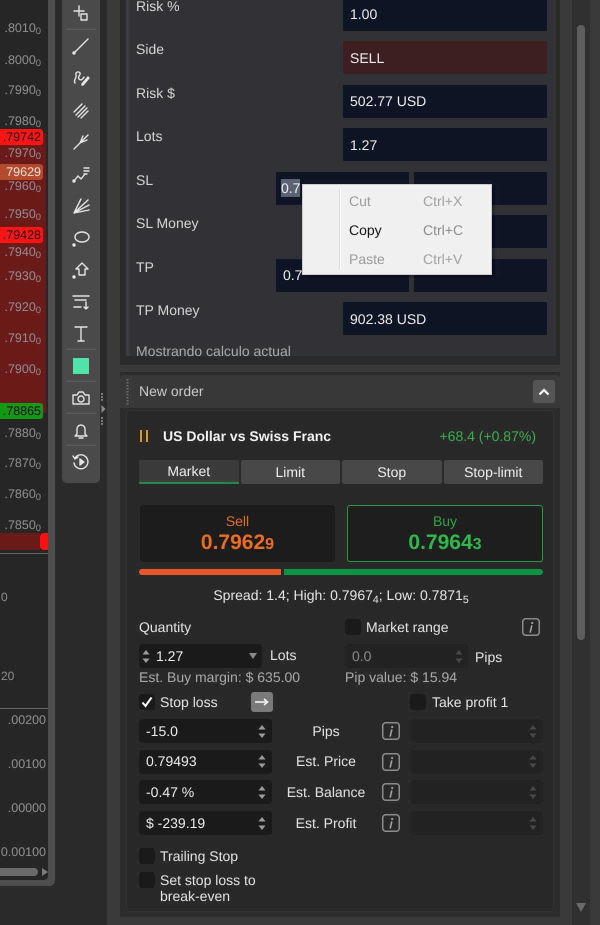  What do you see at coordinates (168, 310) in the screenshot?
I see `field-label: TP Money` at bounding box center [168, 310].